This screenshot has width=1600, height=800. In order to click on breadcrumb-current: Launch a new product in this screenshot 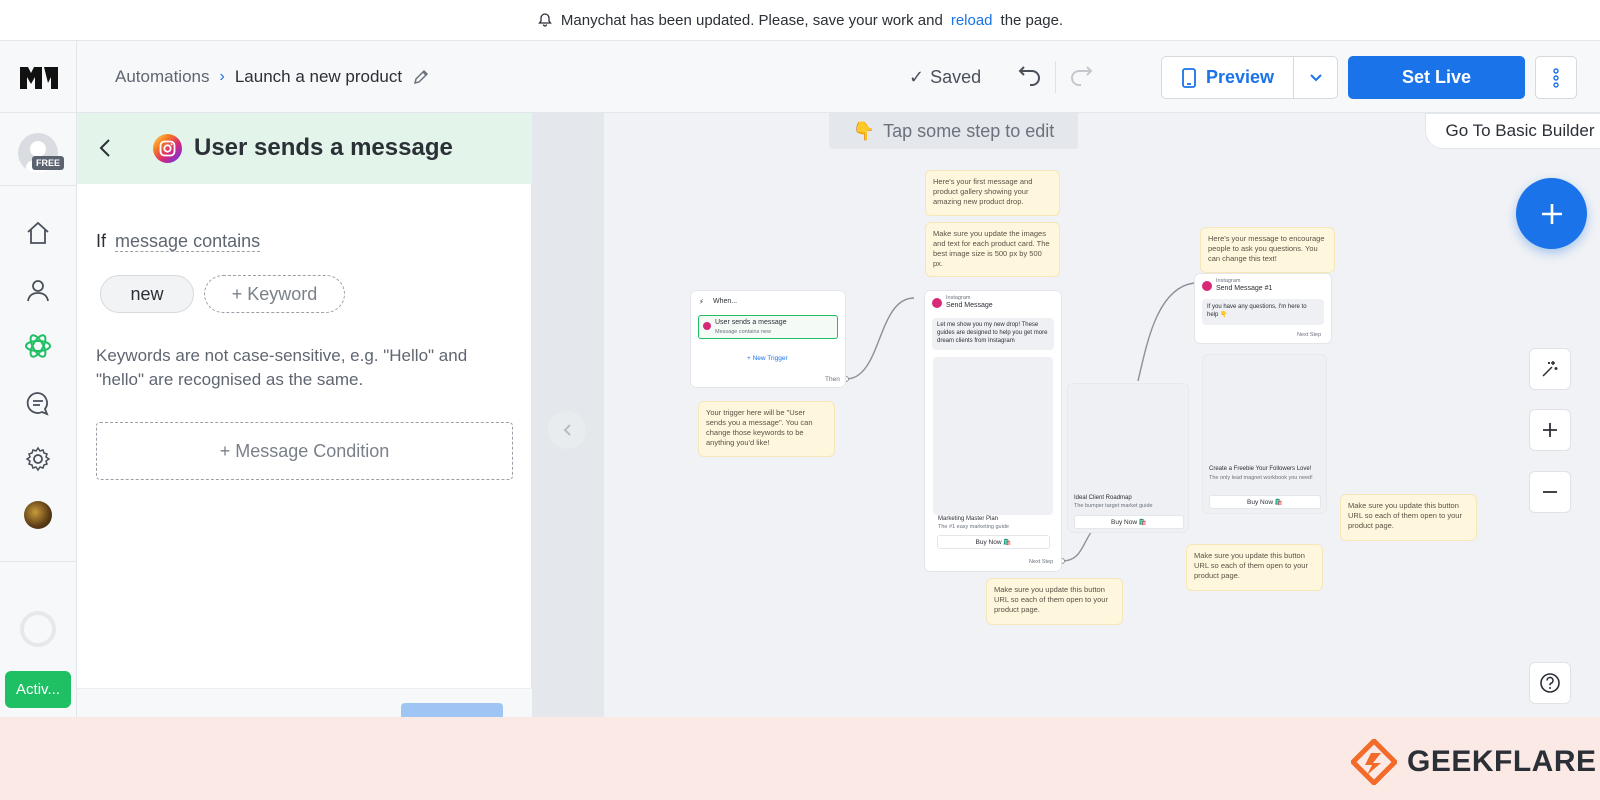, I will do `click(318, 76)`.